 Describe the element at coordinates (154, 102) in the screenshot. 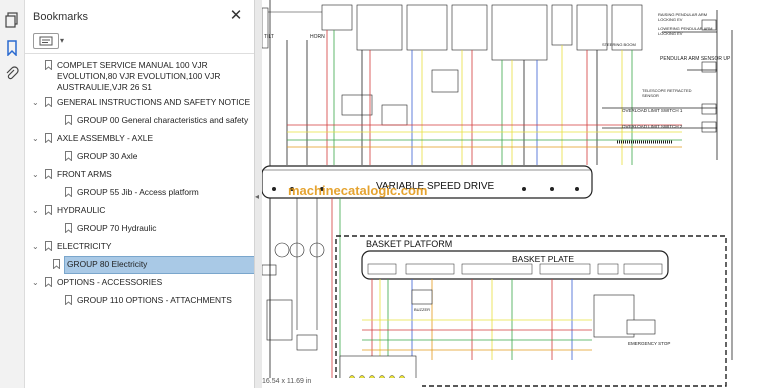

I see `bookmark-label: GENERAL INSTRUCTIONS AND SAFETY NOTICE` at that location.